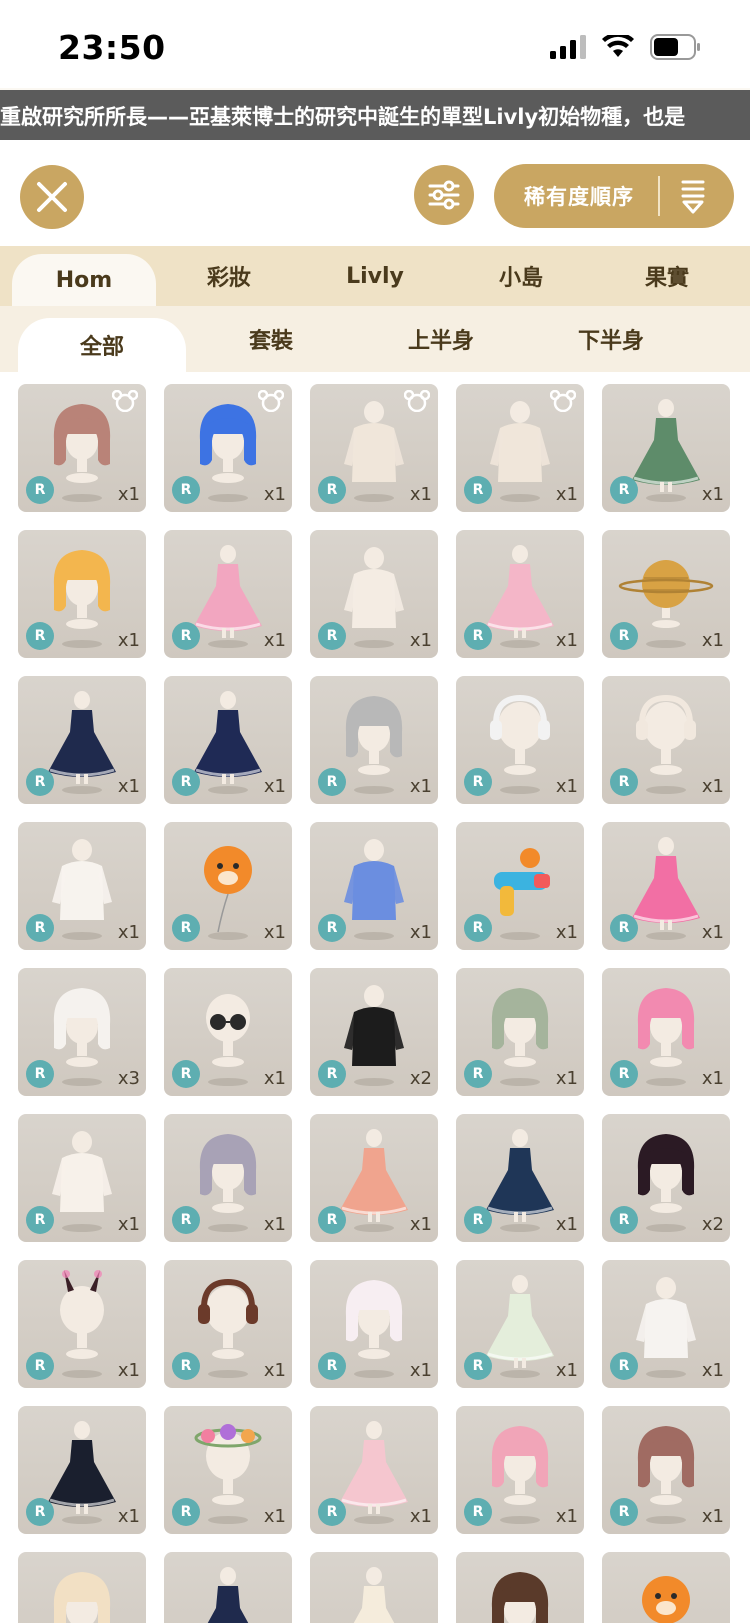 The height and width of the screenshot is (1623, 750). I want to click on sliders-icon, so click(444, 195).